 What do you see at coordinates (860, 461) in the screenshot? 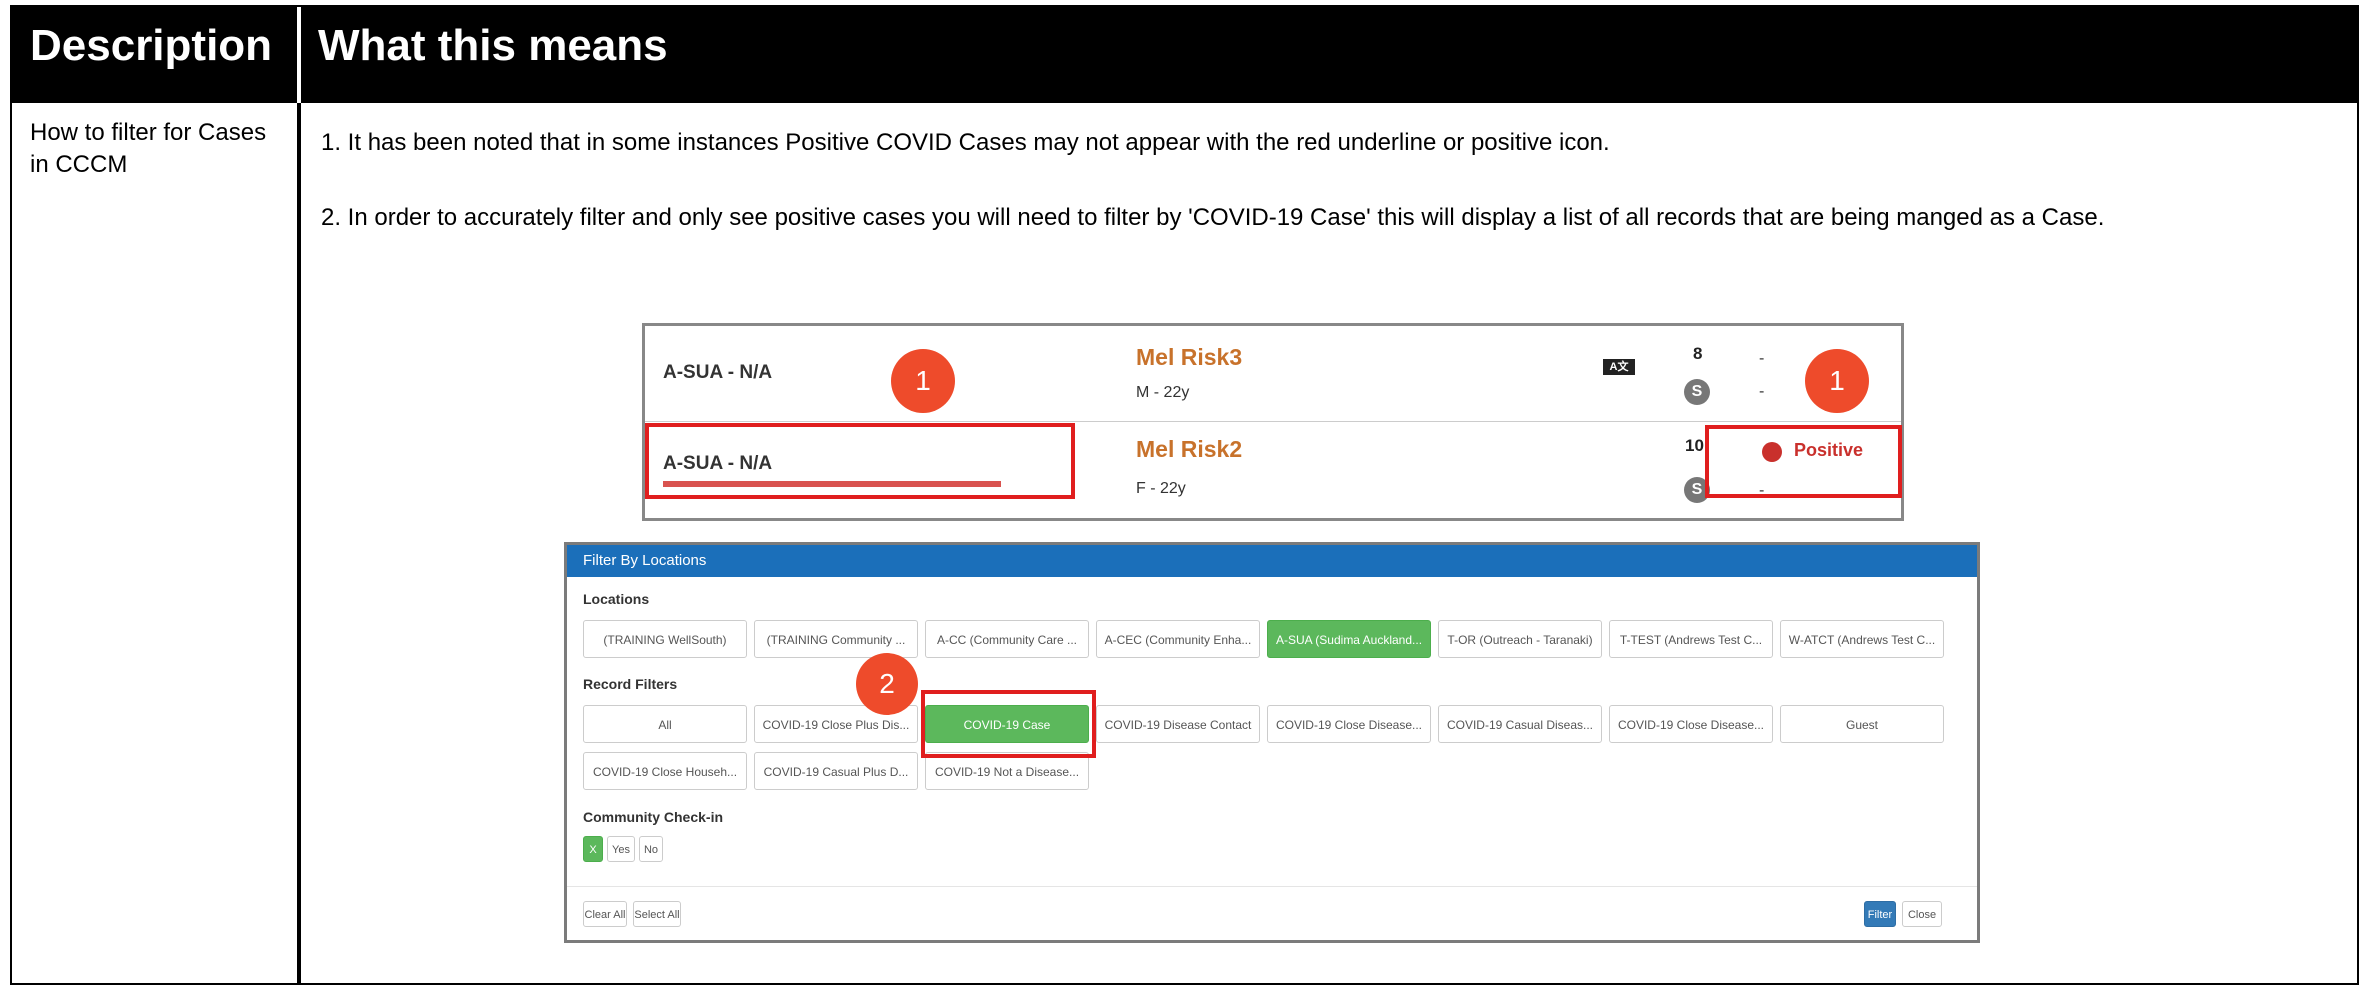
I see `highlight-box-location` at bounding box center [860, 461].